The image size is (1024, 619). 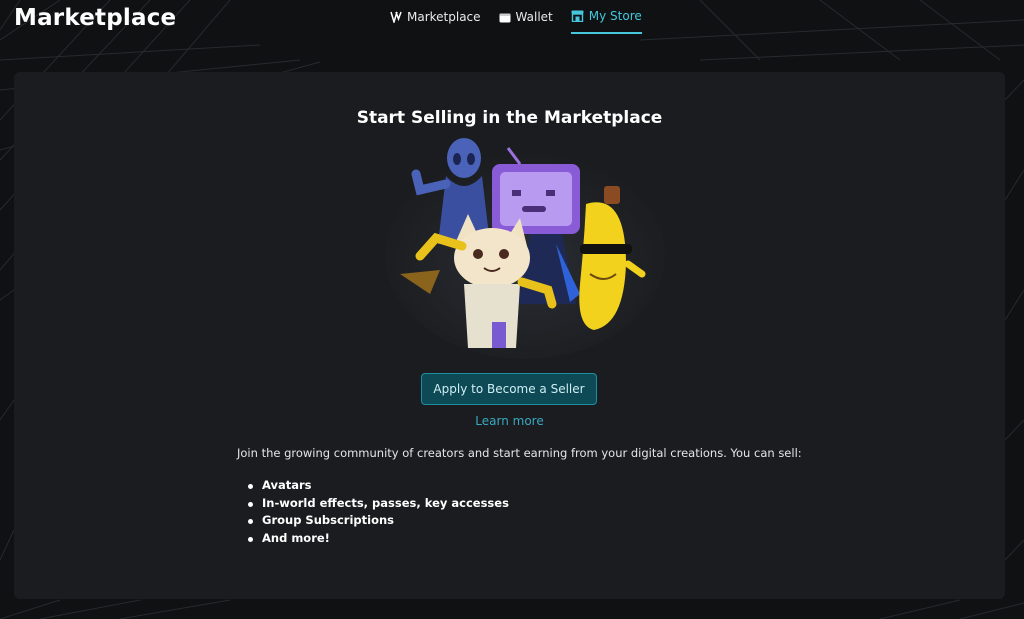 I want to click on tab-marketplace: Marketplace, so click(x=435, y=17).